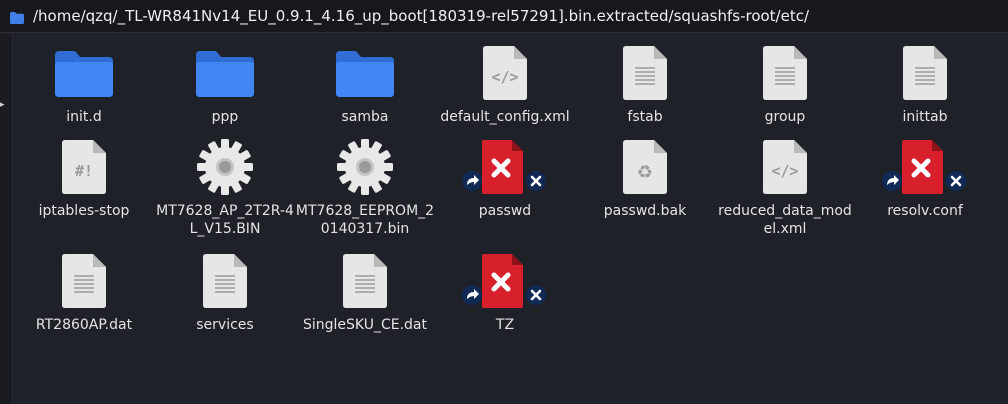 This screenshot has width=1008, height=404. I want to click on file-name: reduced_data_model.xml, so click(785, 220).